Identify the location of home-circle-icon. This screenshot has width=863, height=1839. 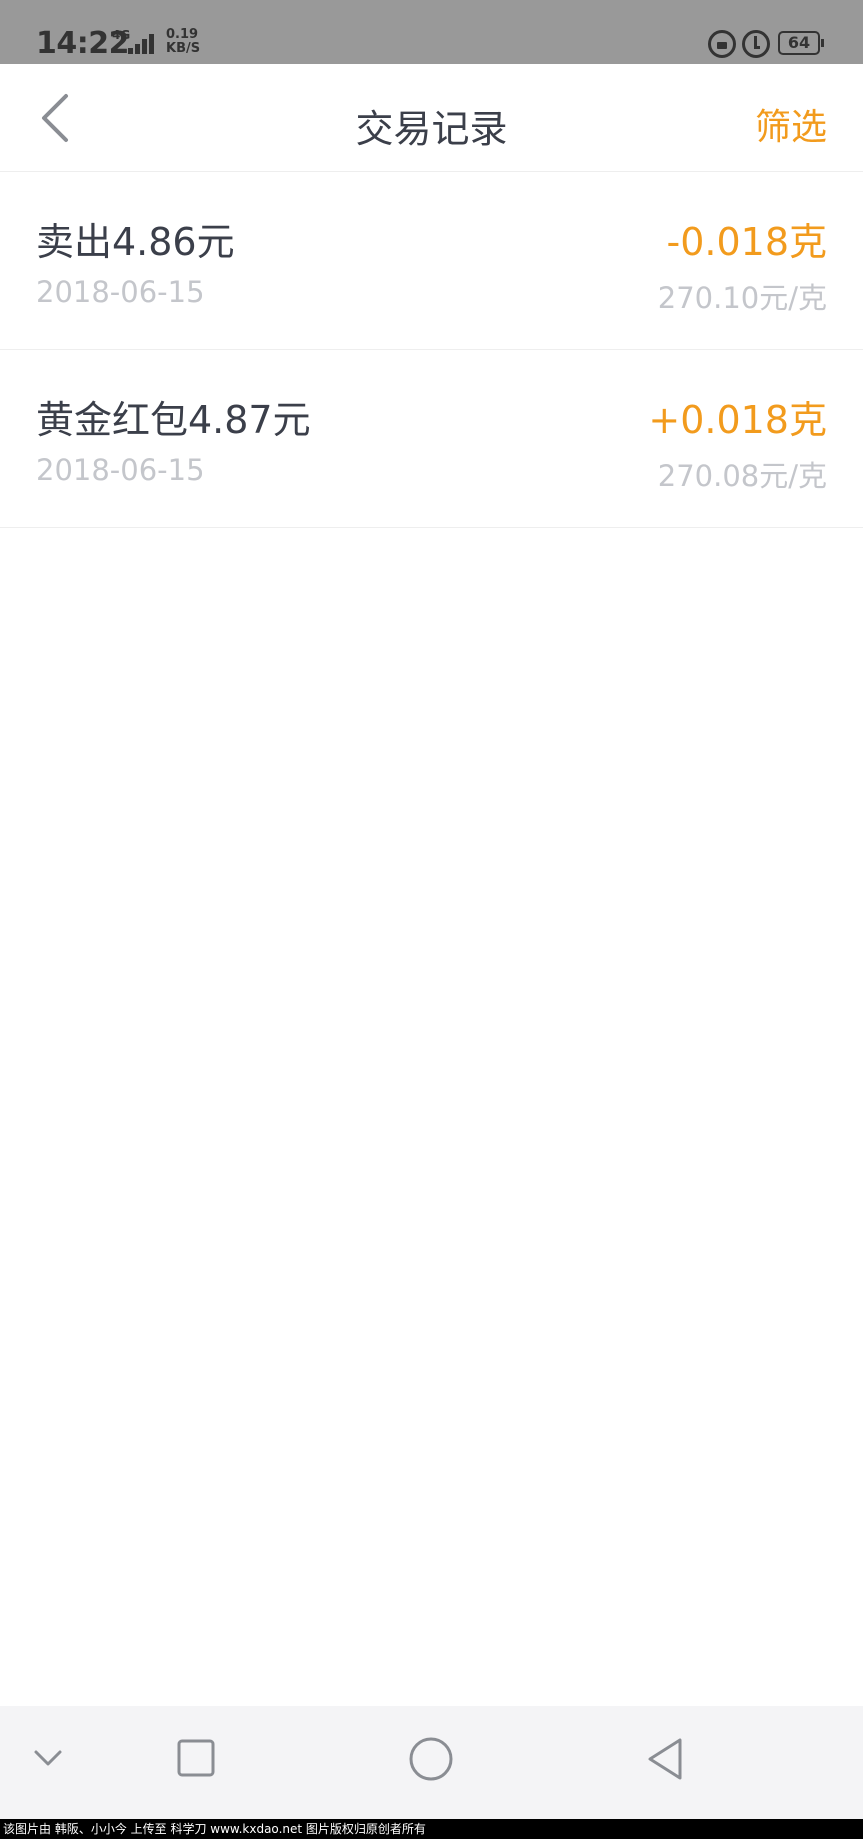
(431, 1759).